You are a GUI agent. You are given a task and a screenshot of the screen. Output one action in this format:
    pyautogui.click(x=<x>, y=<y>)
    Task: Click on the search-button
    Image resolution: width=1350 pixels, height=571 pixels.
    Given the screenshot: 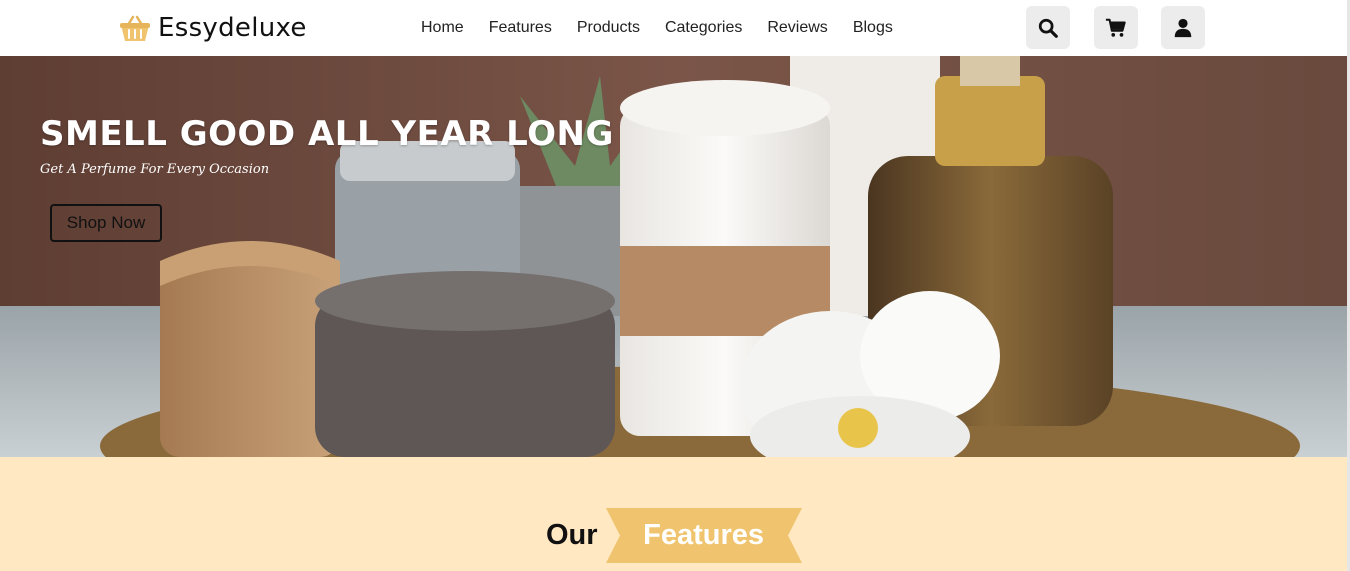 What is the action you would take?
    pyautogui.click(x=1048, y=27)
    